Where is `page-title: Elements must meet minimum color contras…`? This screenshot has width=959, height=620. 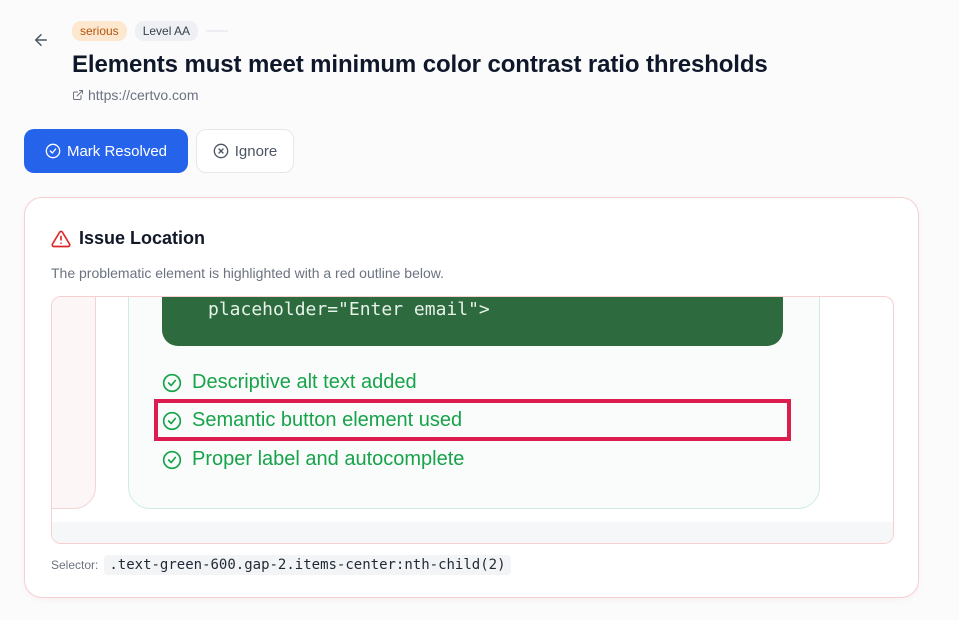 page-title: Elements must meet minimum color contras… is located at coordinates (420, 64).